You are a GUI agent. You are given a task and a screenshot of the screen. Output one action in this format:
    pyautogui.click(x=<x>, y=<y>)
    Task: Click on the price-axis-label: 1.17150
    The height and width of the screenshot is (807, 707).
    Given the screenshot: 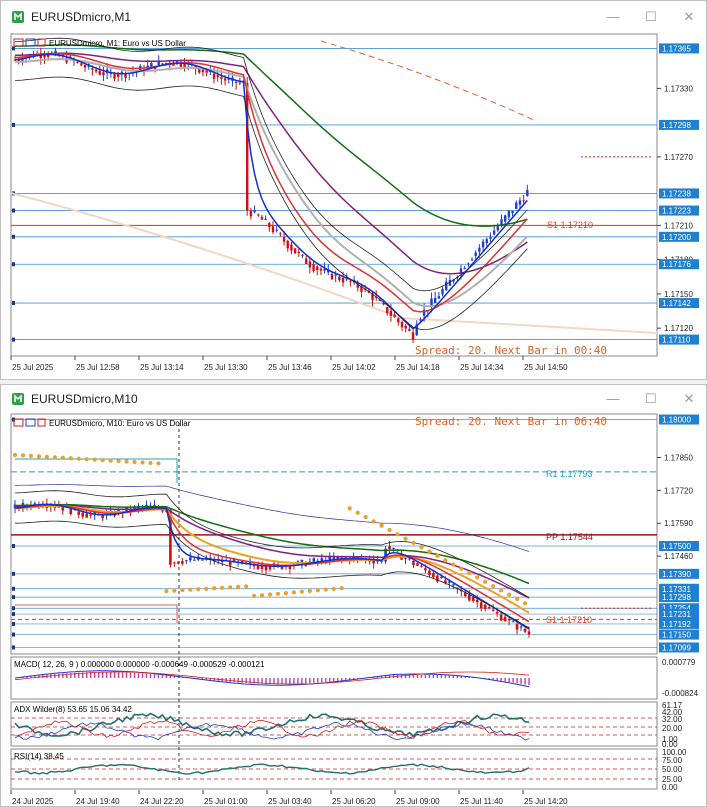 What is the action you would take?
    pyautogui.click(x=678, y=294)
    